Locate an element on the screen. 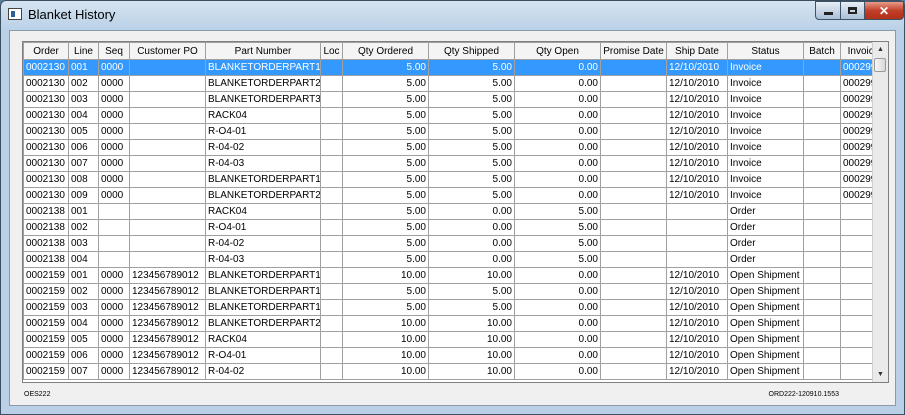 Image resolution: width=905 pixels, height=415 pixels. vertical-scrollbar: ▲ ▼ is located at coordinates (880, 212).